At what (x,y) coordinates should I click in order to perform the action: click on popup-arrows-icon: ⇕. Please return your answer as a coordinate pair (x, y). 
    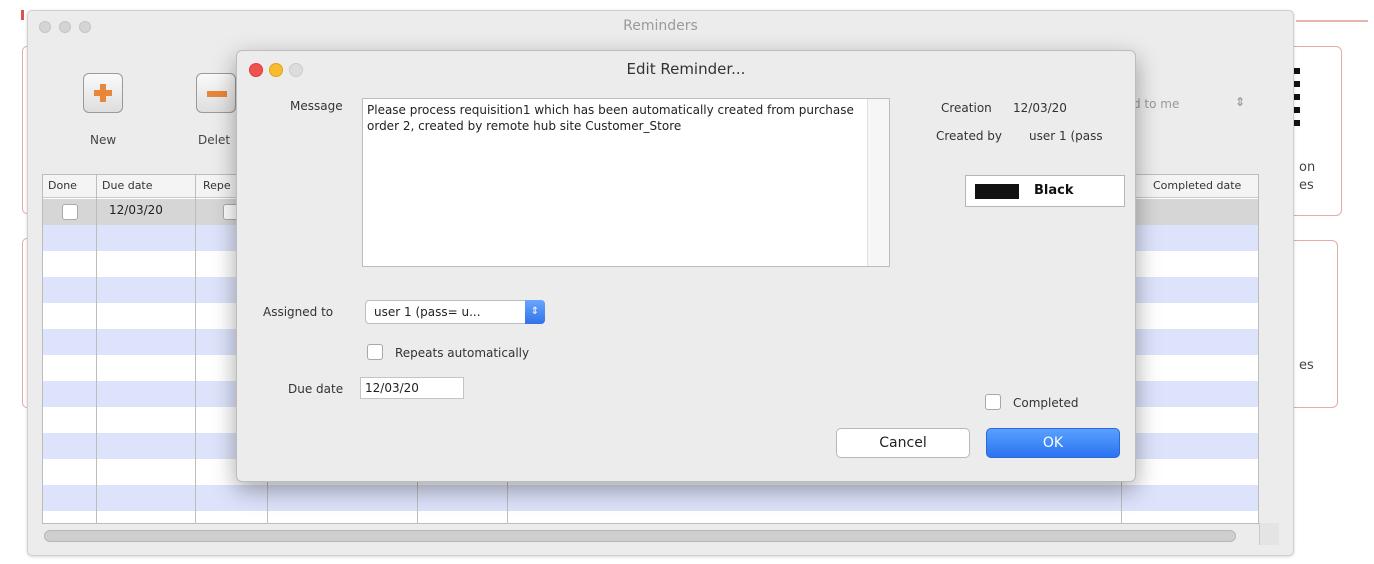
    Looking at the image, I should click on (1240, 102).